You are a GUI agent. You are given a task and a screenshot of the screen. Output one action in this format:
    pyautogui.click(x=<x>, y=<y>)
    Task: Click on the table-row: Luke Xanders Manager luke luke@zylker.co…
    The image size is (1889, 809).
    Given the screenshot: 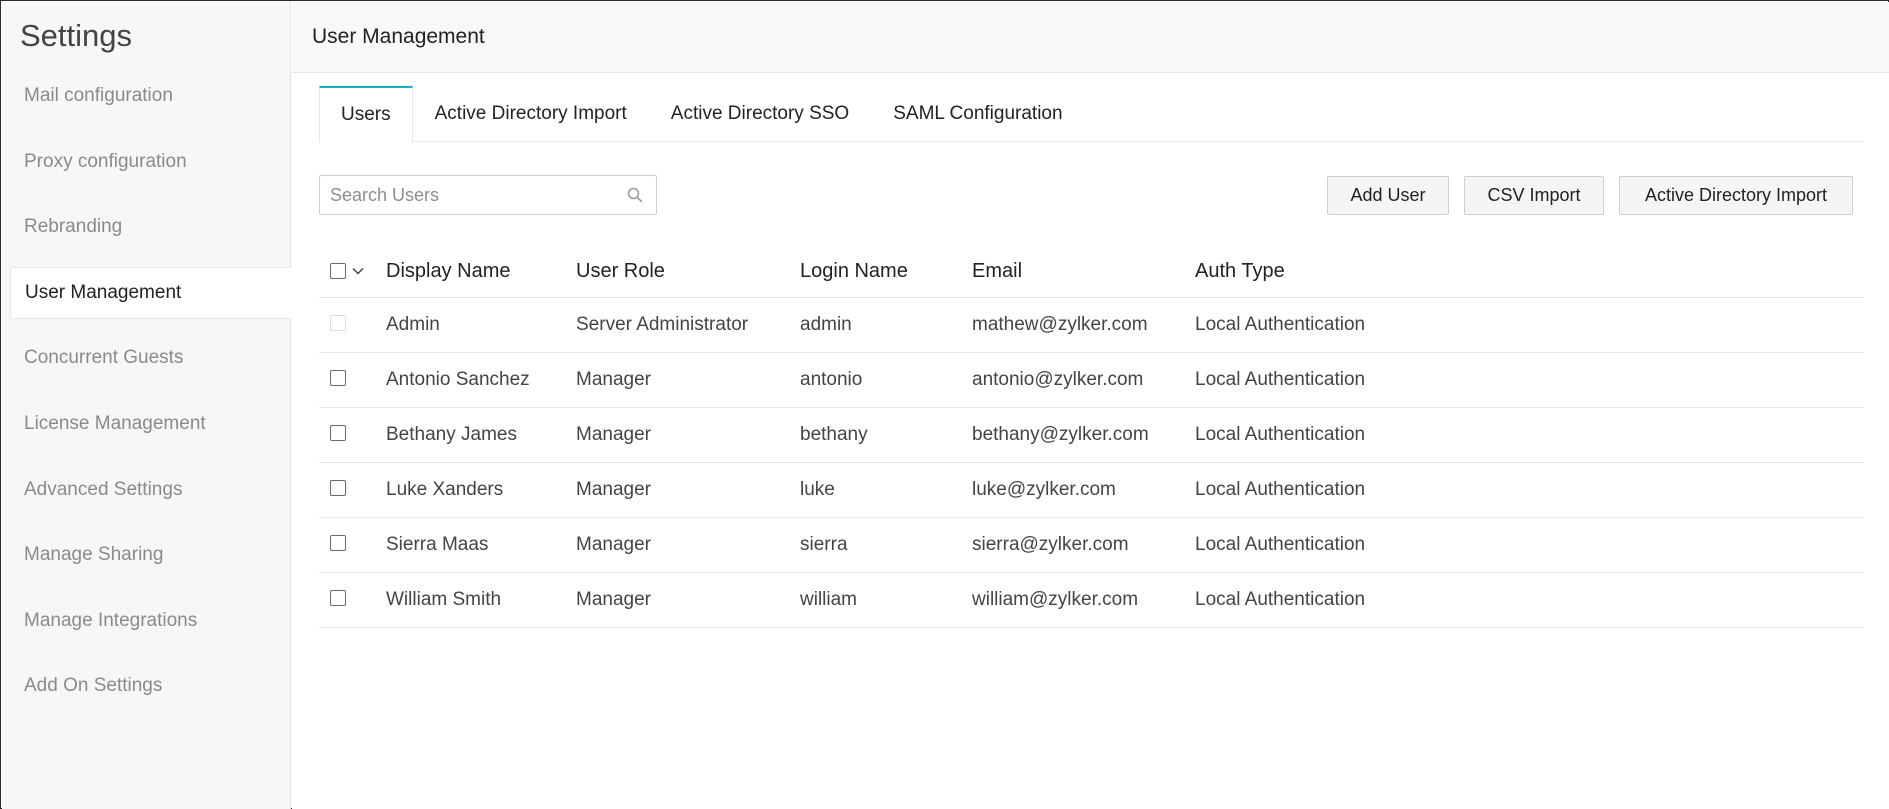 What is the action you would take?
    pyautogui.click(x=1091, y=490)
    